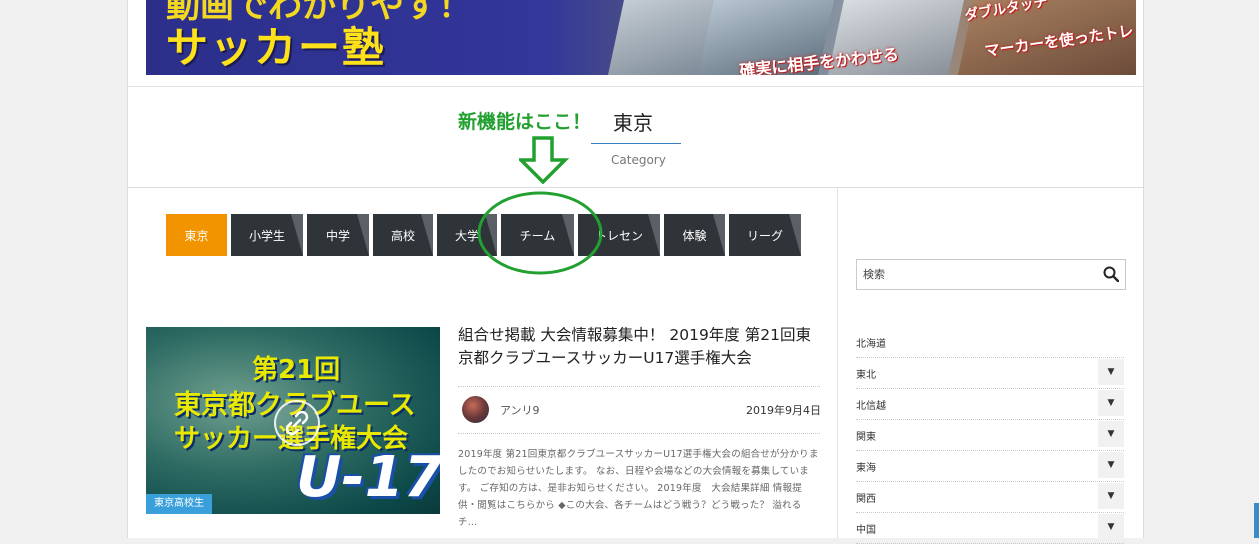 The image size is (1259, 544). I want to click on sidebar-item-hokushinetsu: 北信越 ▼, so click(990, 404).